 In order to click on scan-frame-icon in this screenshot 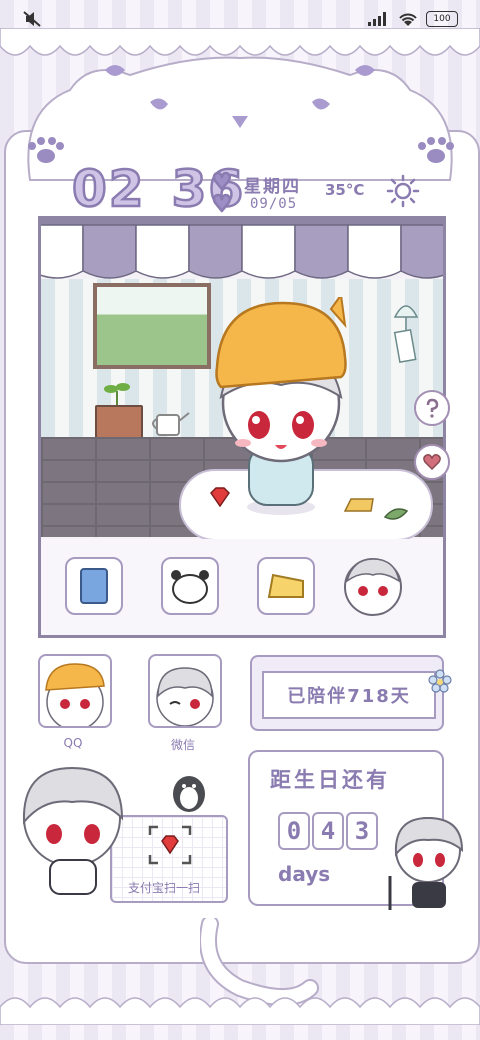, I will do `click(170, 845)`.